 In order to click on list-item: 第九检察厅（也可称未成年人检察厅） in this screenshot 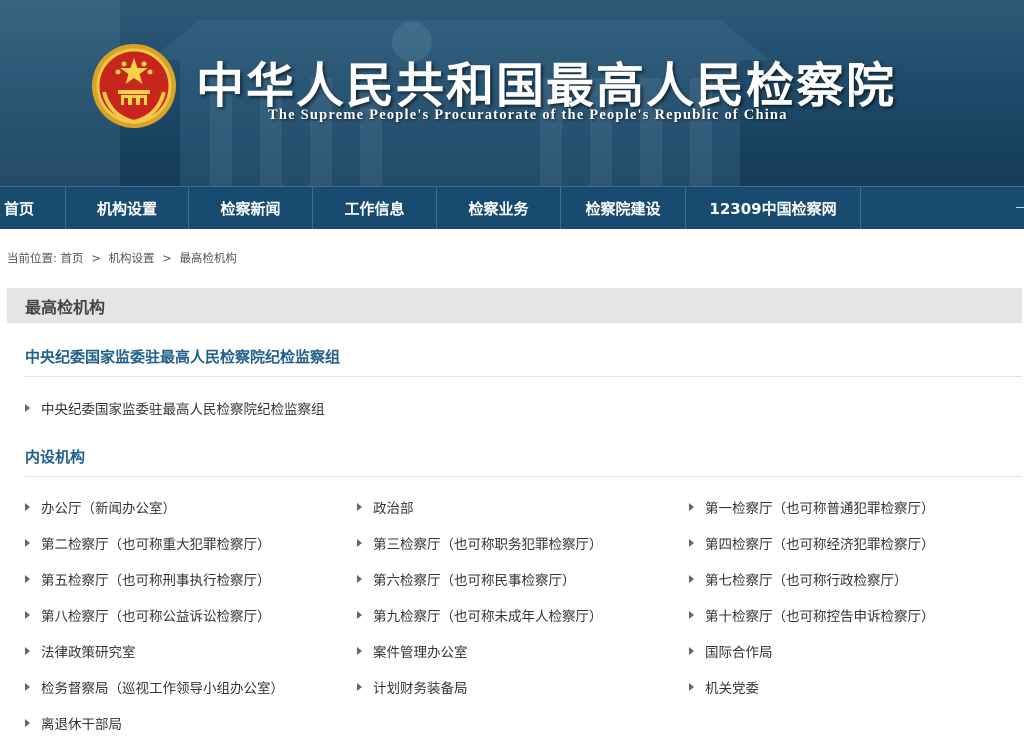, I will do `click(480, 615)`.